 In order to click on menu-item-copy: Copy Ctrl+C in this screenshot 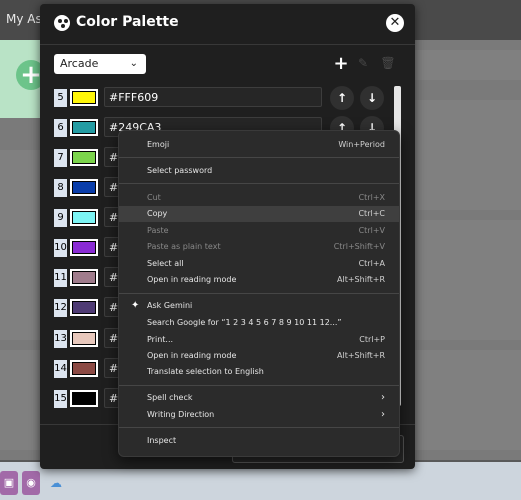, I will do `click(259, 214)`.